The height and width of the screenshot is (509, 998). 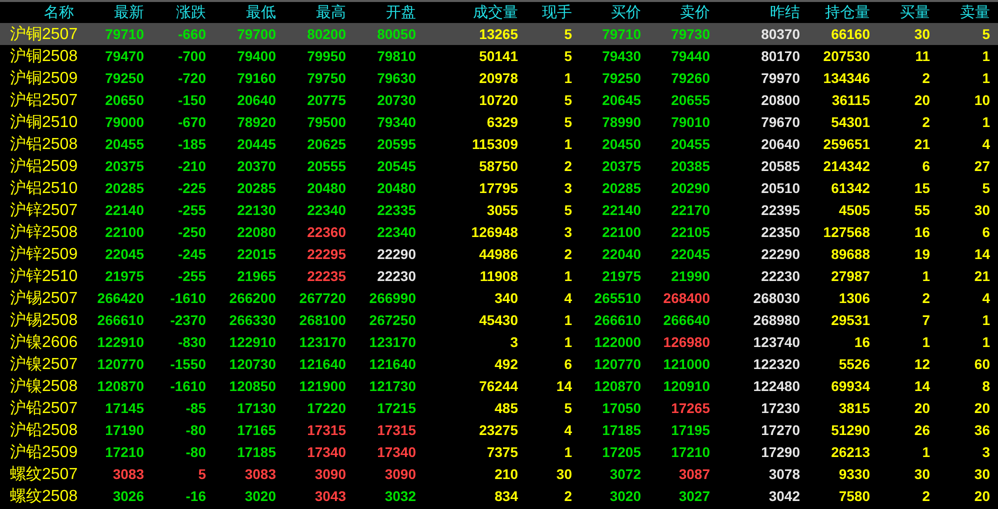 I want to click on table-cell: -1610, so click(x=188, y=386).